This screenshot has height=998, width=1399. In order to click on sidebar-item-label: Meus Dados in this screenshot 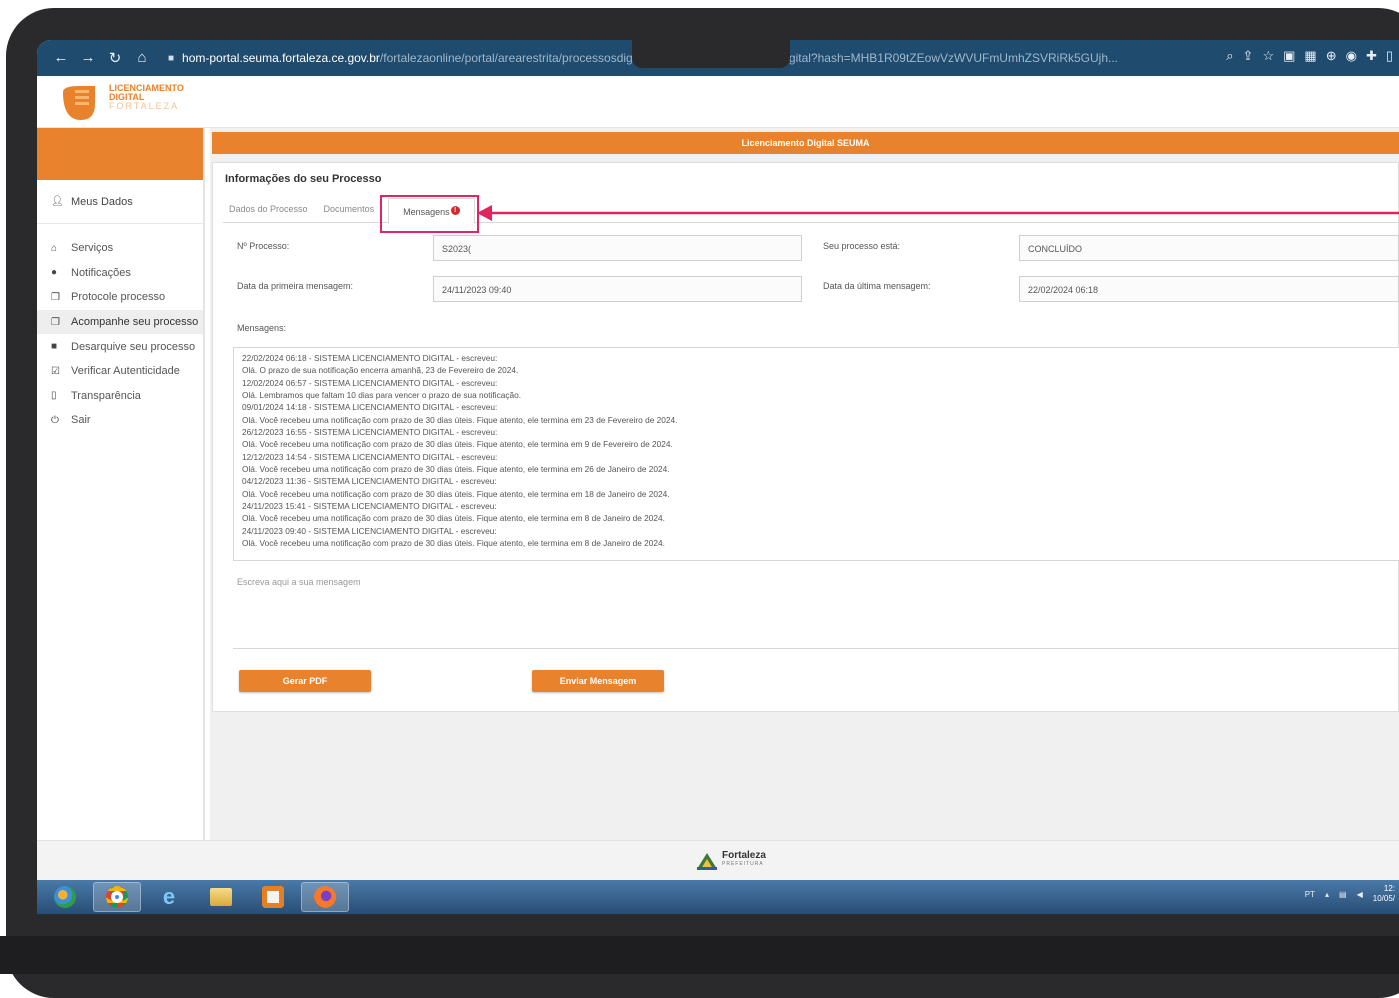, I will do `click(102, 201)`.